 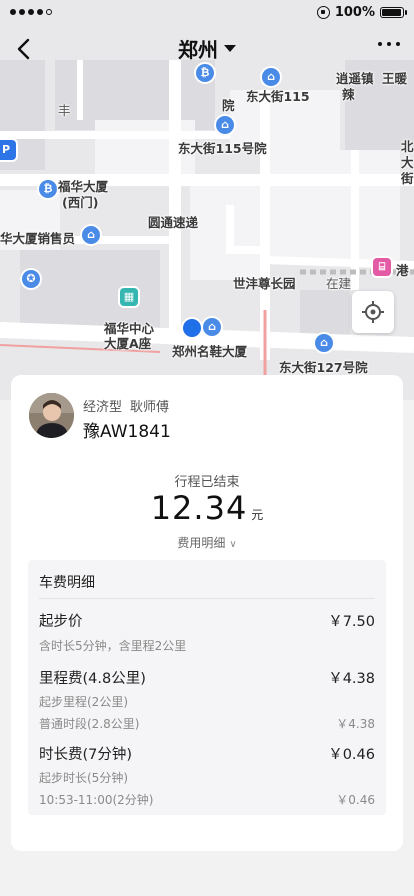 What do you see at coordinates (113, 646) in the screenshot?
I see `fare-line-label: 含时长5分钟，含里程2公里` at bounding box center [113, 646].